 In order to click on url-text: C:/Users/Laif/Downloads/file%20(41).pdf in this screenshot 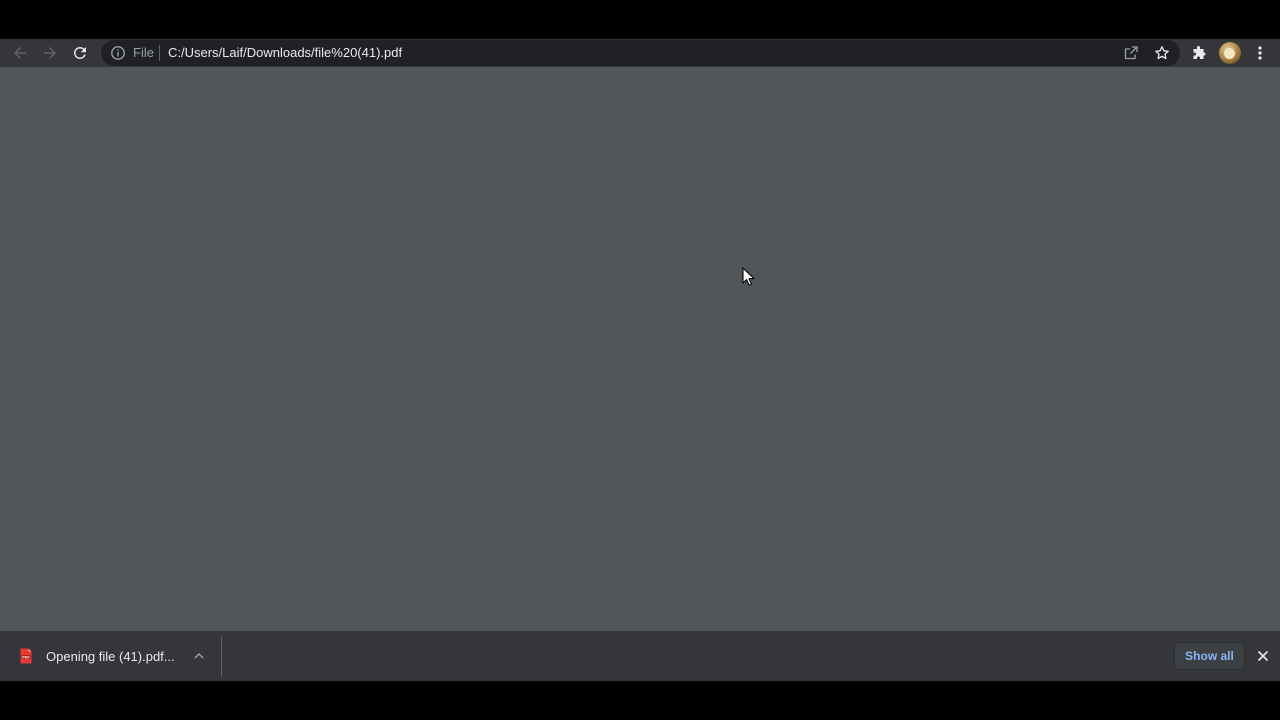, I will do `click(285, 53)`.